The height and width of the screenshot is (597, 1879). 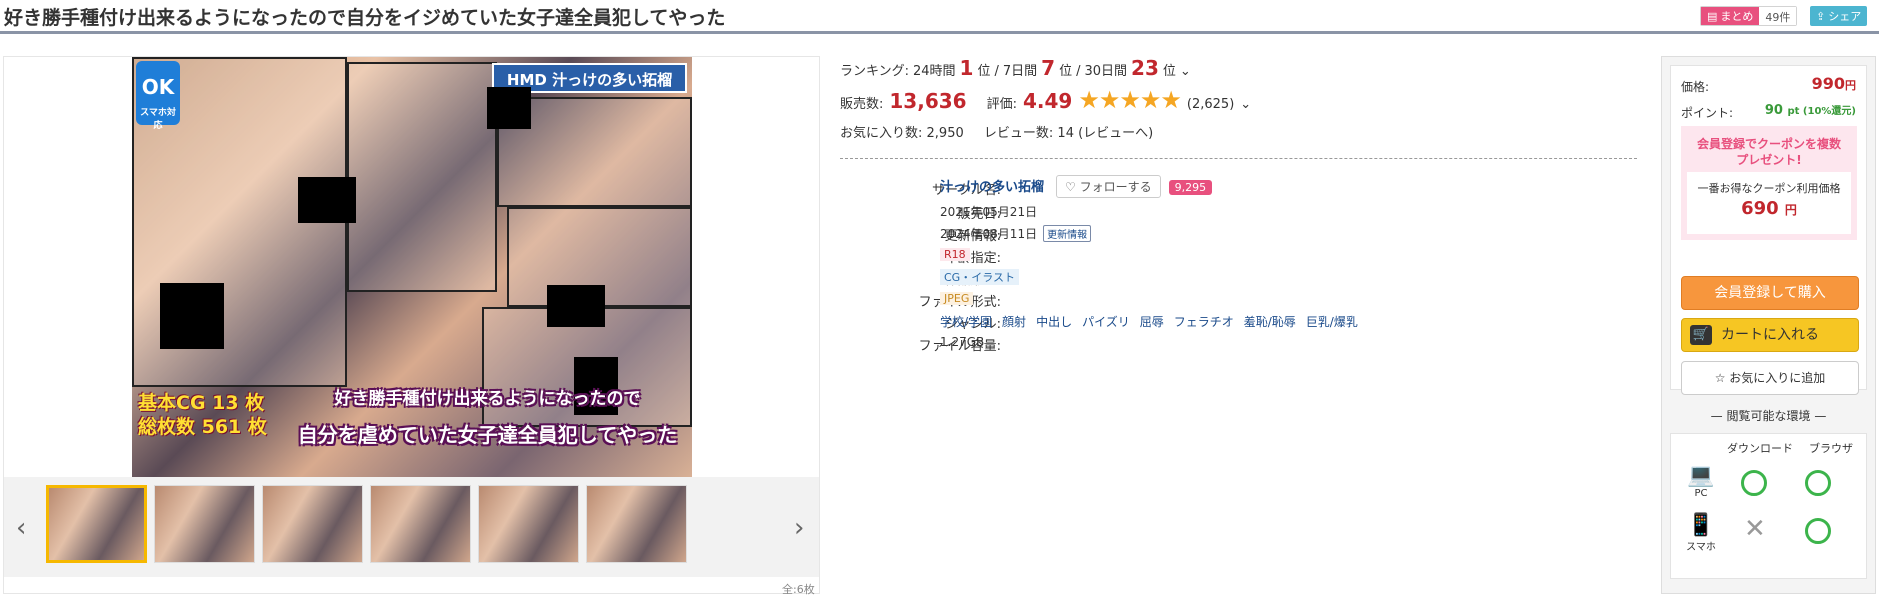 I want to click on genre-tag: 顔射, so click(x=1014, y=322).